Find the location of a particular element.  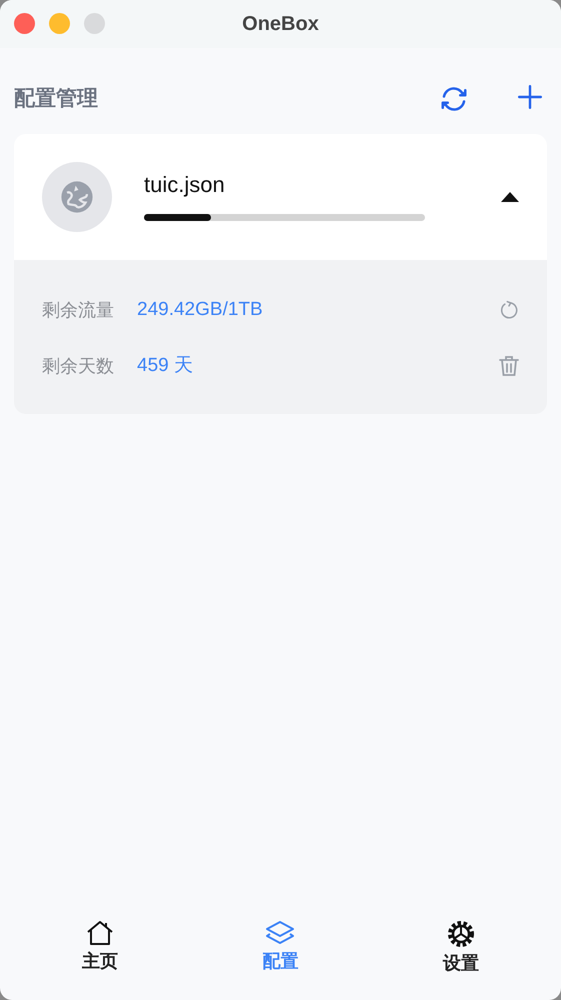

layers-icon is located at coordinates (280, 933).